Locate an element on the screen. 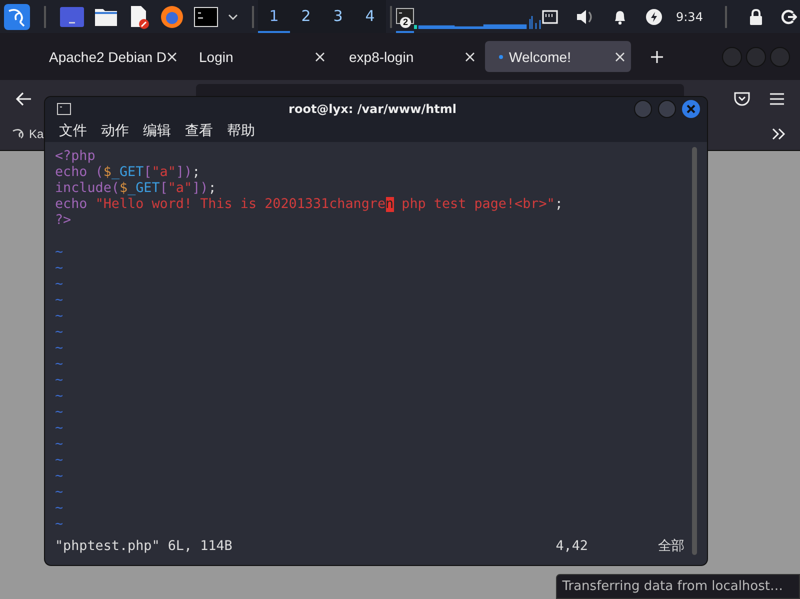  menu-item: 文件 is located at coordinates (73, 131).